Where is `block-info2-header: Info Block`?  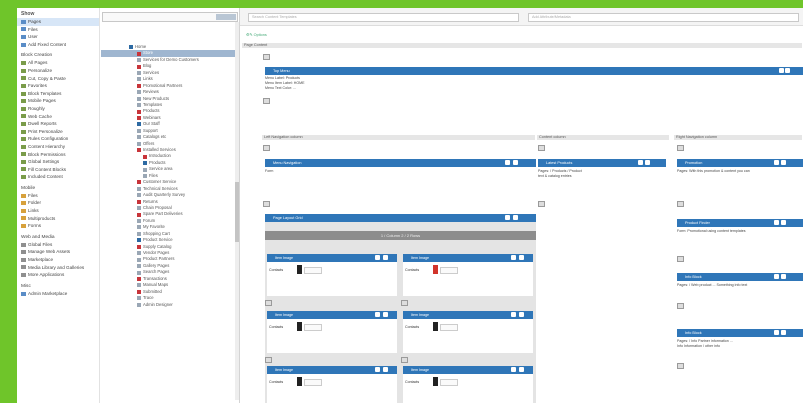
block-info2-header: Info Block is located at coordinates (740, 333).